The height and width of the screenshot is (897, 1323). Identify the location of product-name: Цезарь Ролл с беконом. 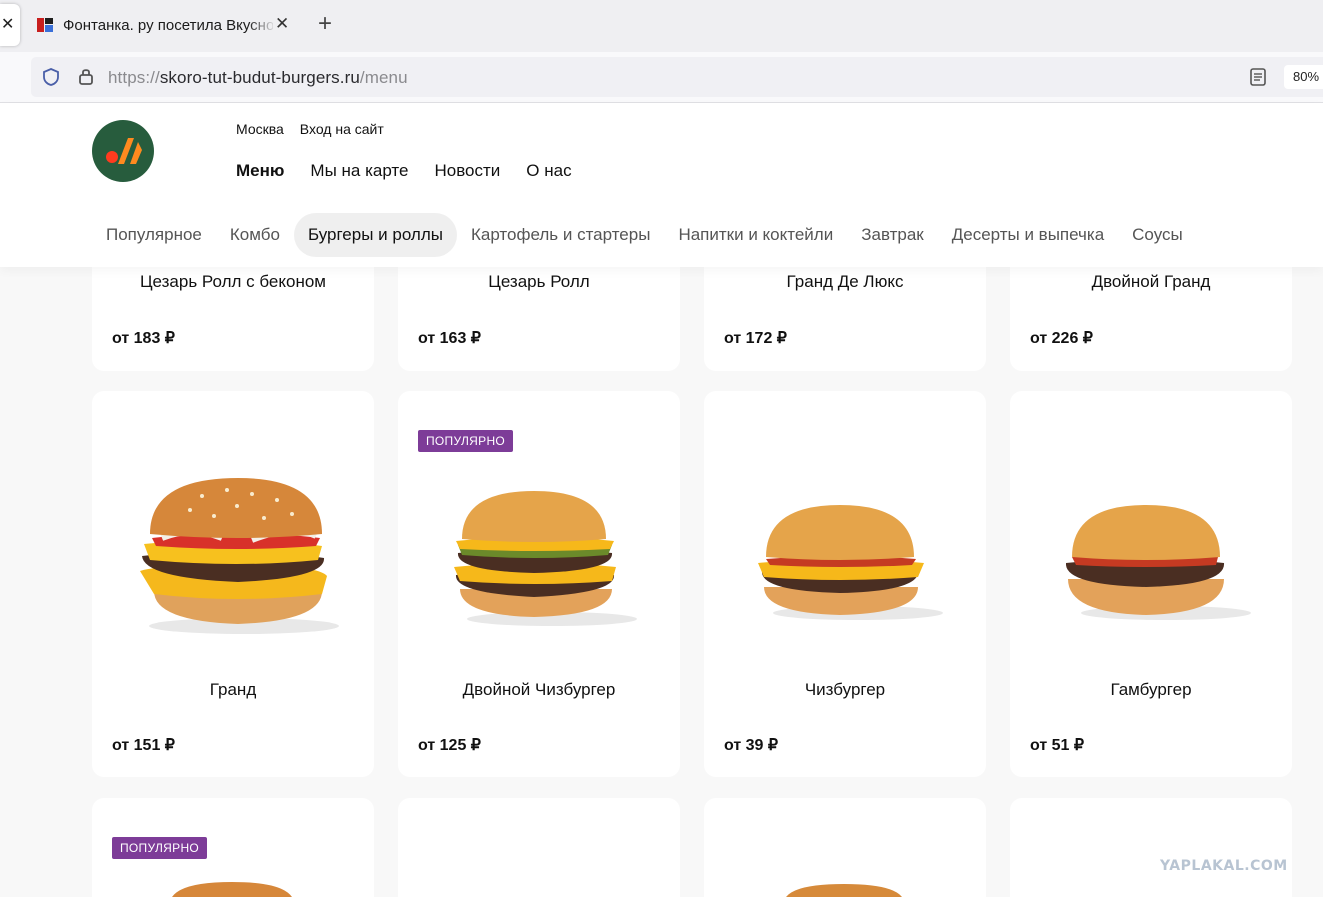
(232, 281).